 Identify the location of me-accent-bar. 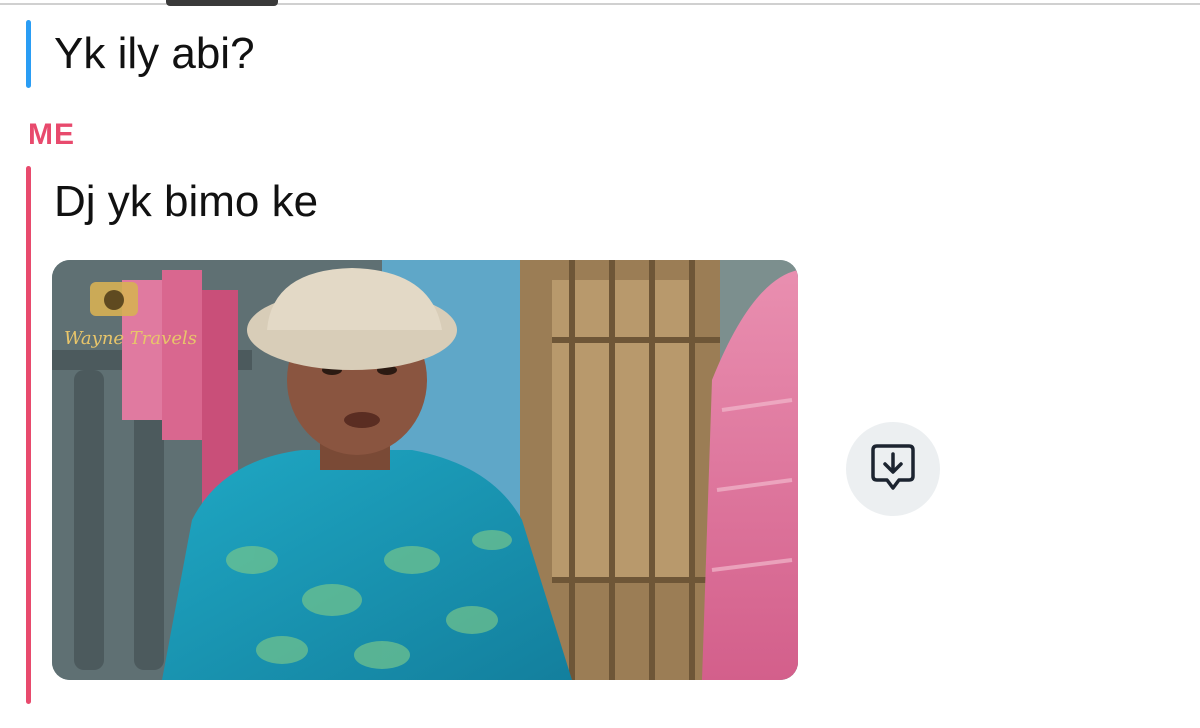
(28, 435).